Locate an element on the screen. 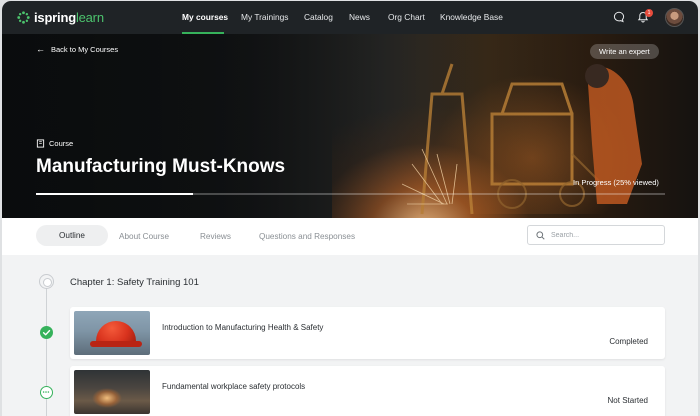 The width and height of the screenshot is (700, 416). progress-bar is located at coordinates (350, 194).